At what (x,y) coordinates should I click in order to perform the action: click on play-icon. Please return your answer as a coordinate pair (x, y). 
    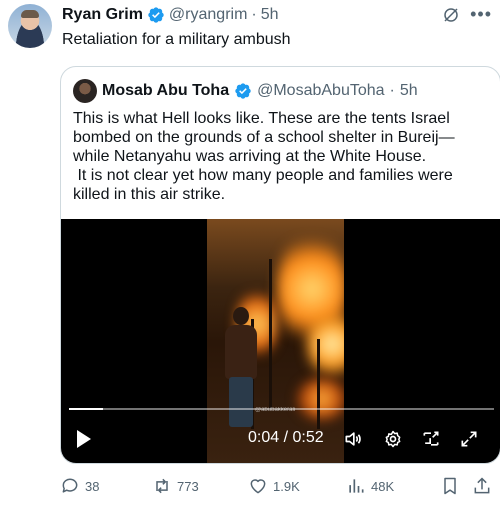
    Looking at the image, I should click on (84, 439).